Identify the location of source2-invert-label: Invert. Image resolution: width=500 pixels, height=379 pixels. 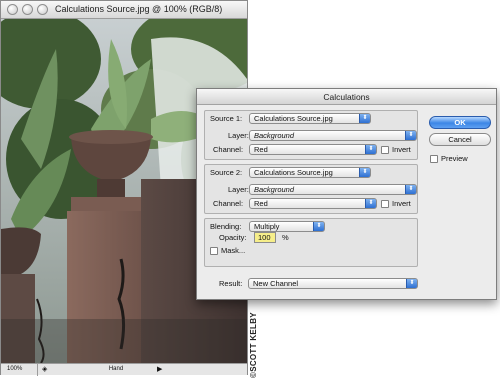
(401, 203).